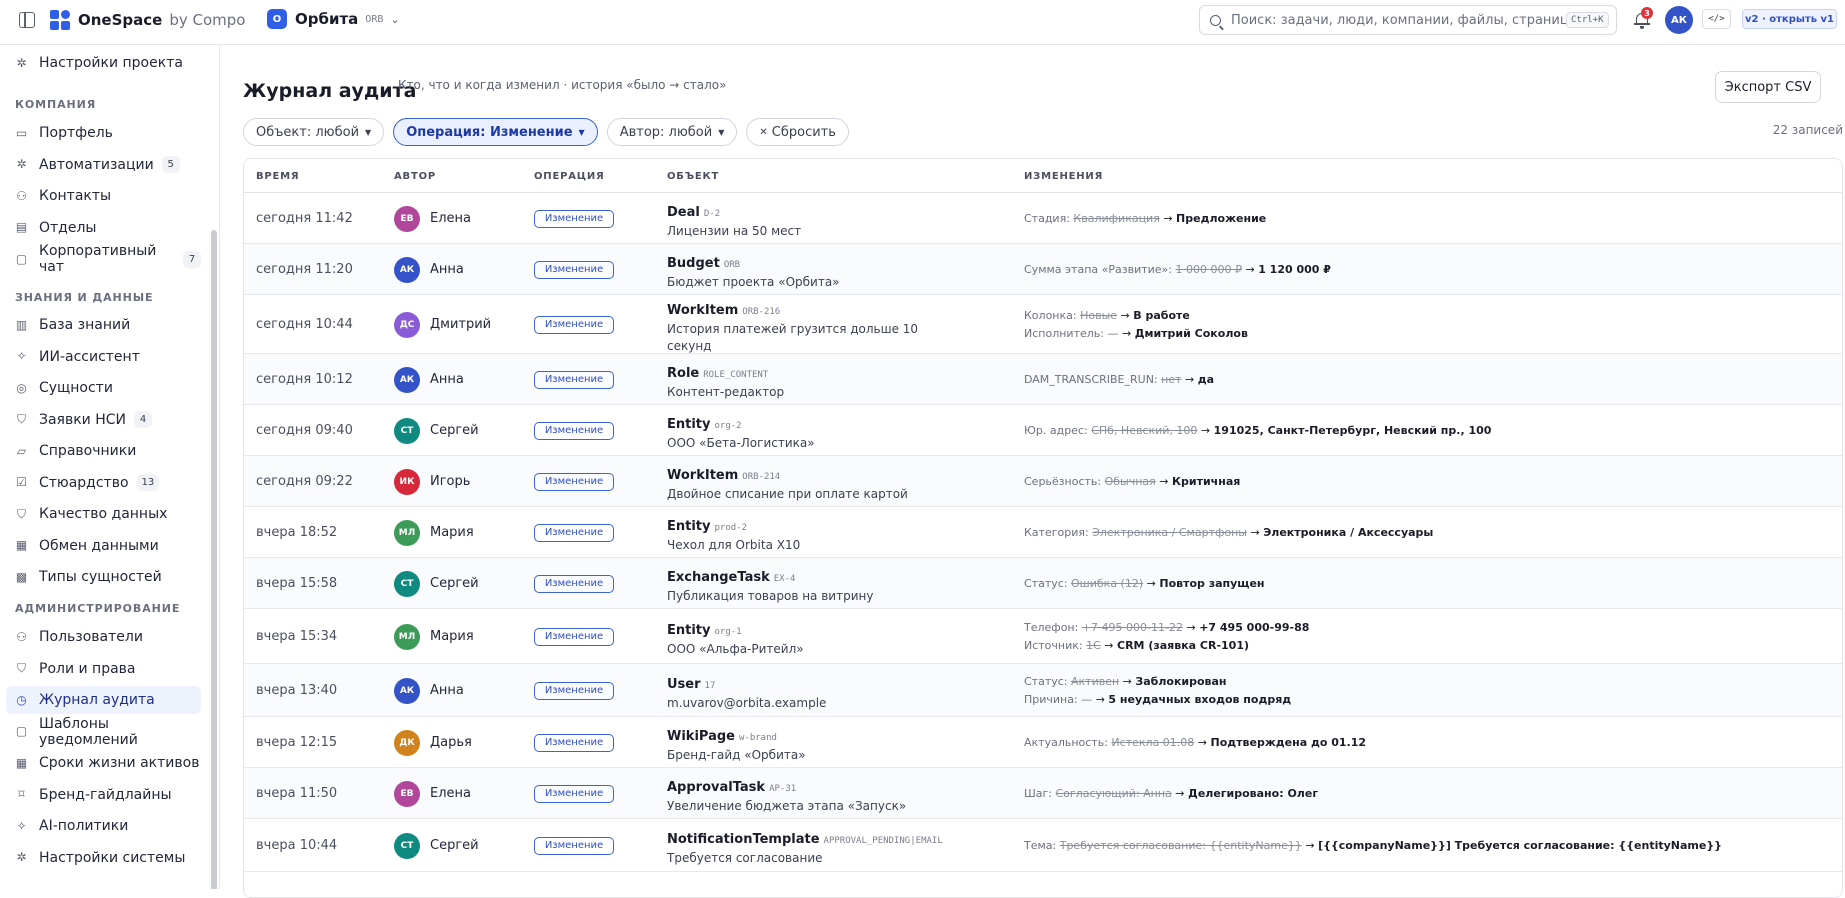 The width and height of the screenshot is (1845, 898). I want to click on filter-chip: Объект: любой ▼, so click(314, 132).